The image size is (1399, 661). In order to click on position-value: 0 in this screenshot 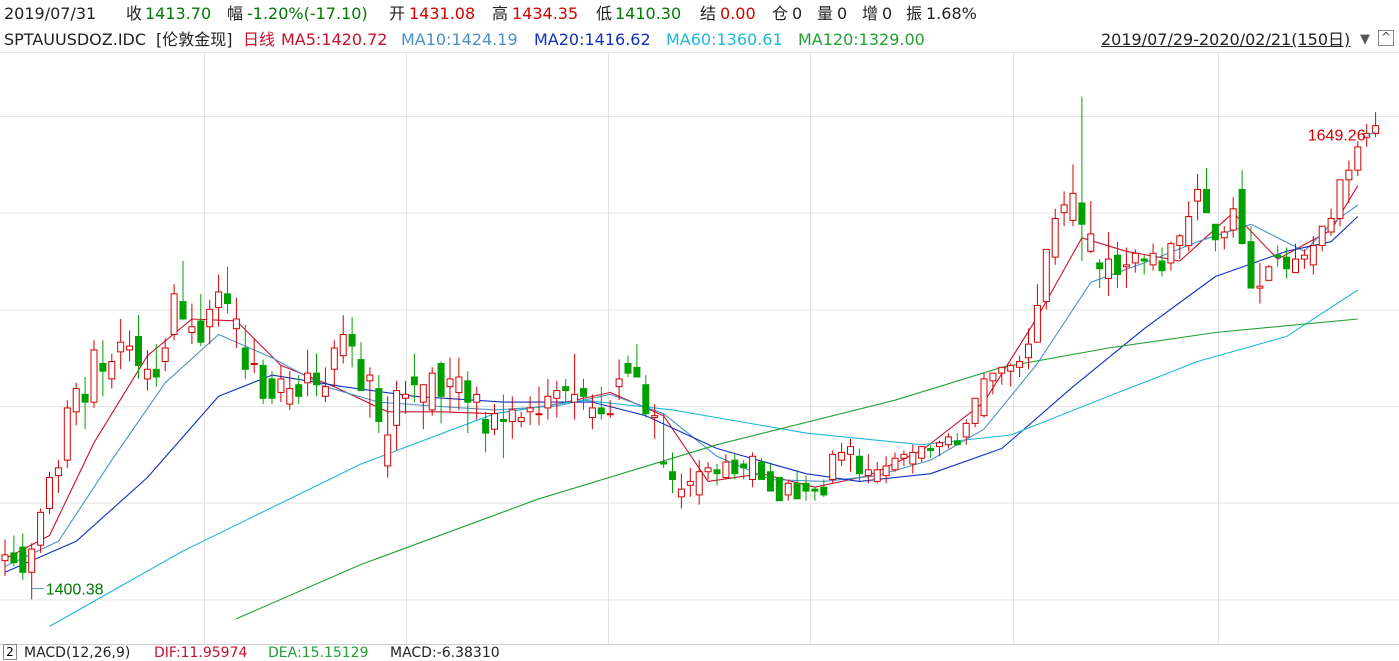, I will do `click(797, 13)`.